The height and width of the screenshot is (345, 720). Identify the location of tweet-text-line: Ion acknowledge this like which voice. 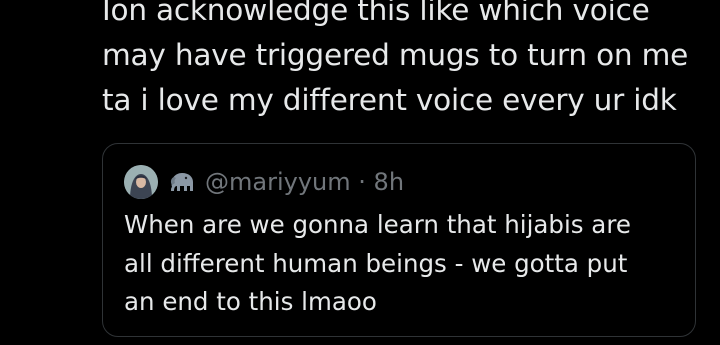
(376, 13).